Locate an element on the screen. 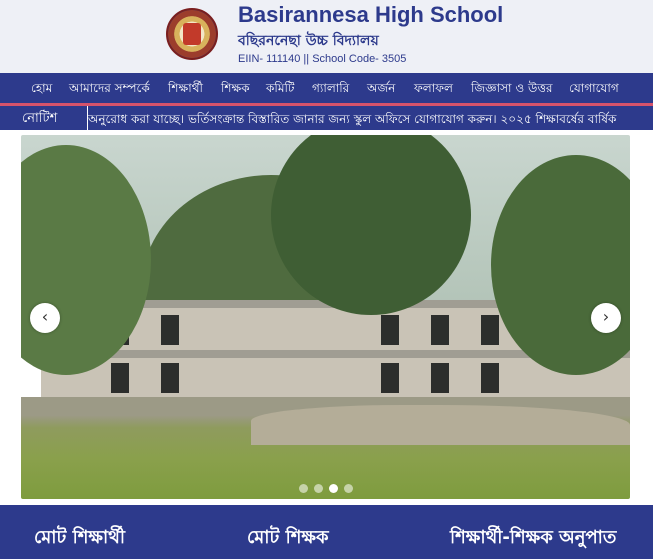 This screenshot has height=559, width=653. notice-label: নোটিশ is located at coordinates (44, 118).